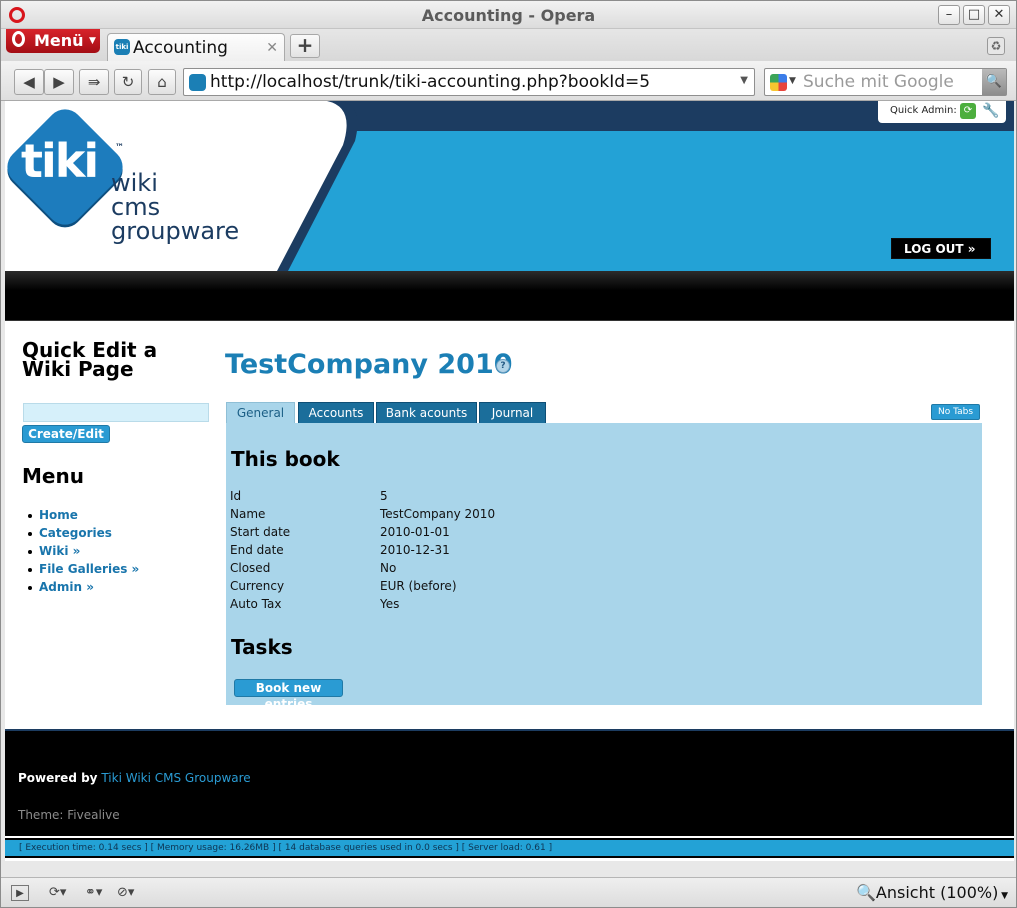 The width and height of the screenshot is (1017, 908). Describe the element at coordinates (580, 498) in the screenshot. I see `book-row: Id 5` at that location.